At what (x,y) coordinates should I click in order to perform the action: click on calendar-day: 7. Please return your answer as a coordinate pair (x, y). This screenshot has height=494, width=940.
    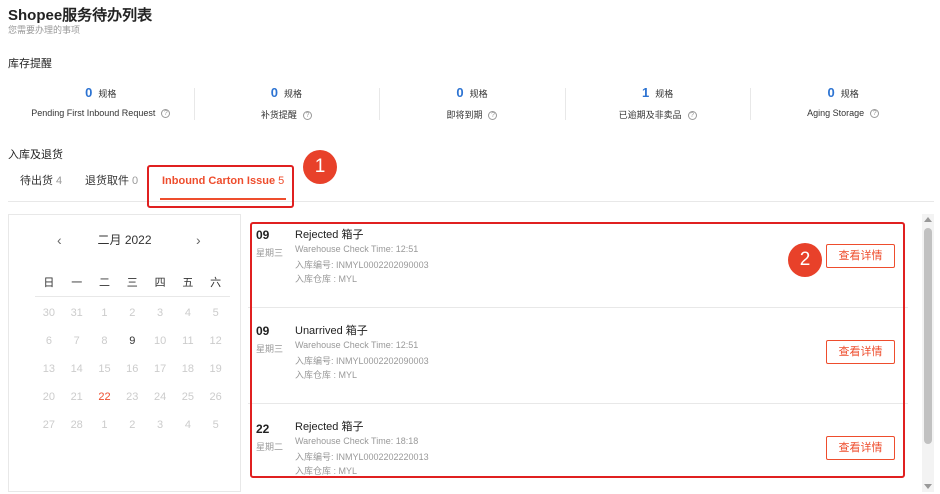
    Looking at the image, I should click on (77, 341).